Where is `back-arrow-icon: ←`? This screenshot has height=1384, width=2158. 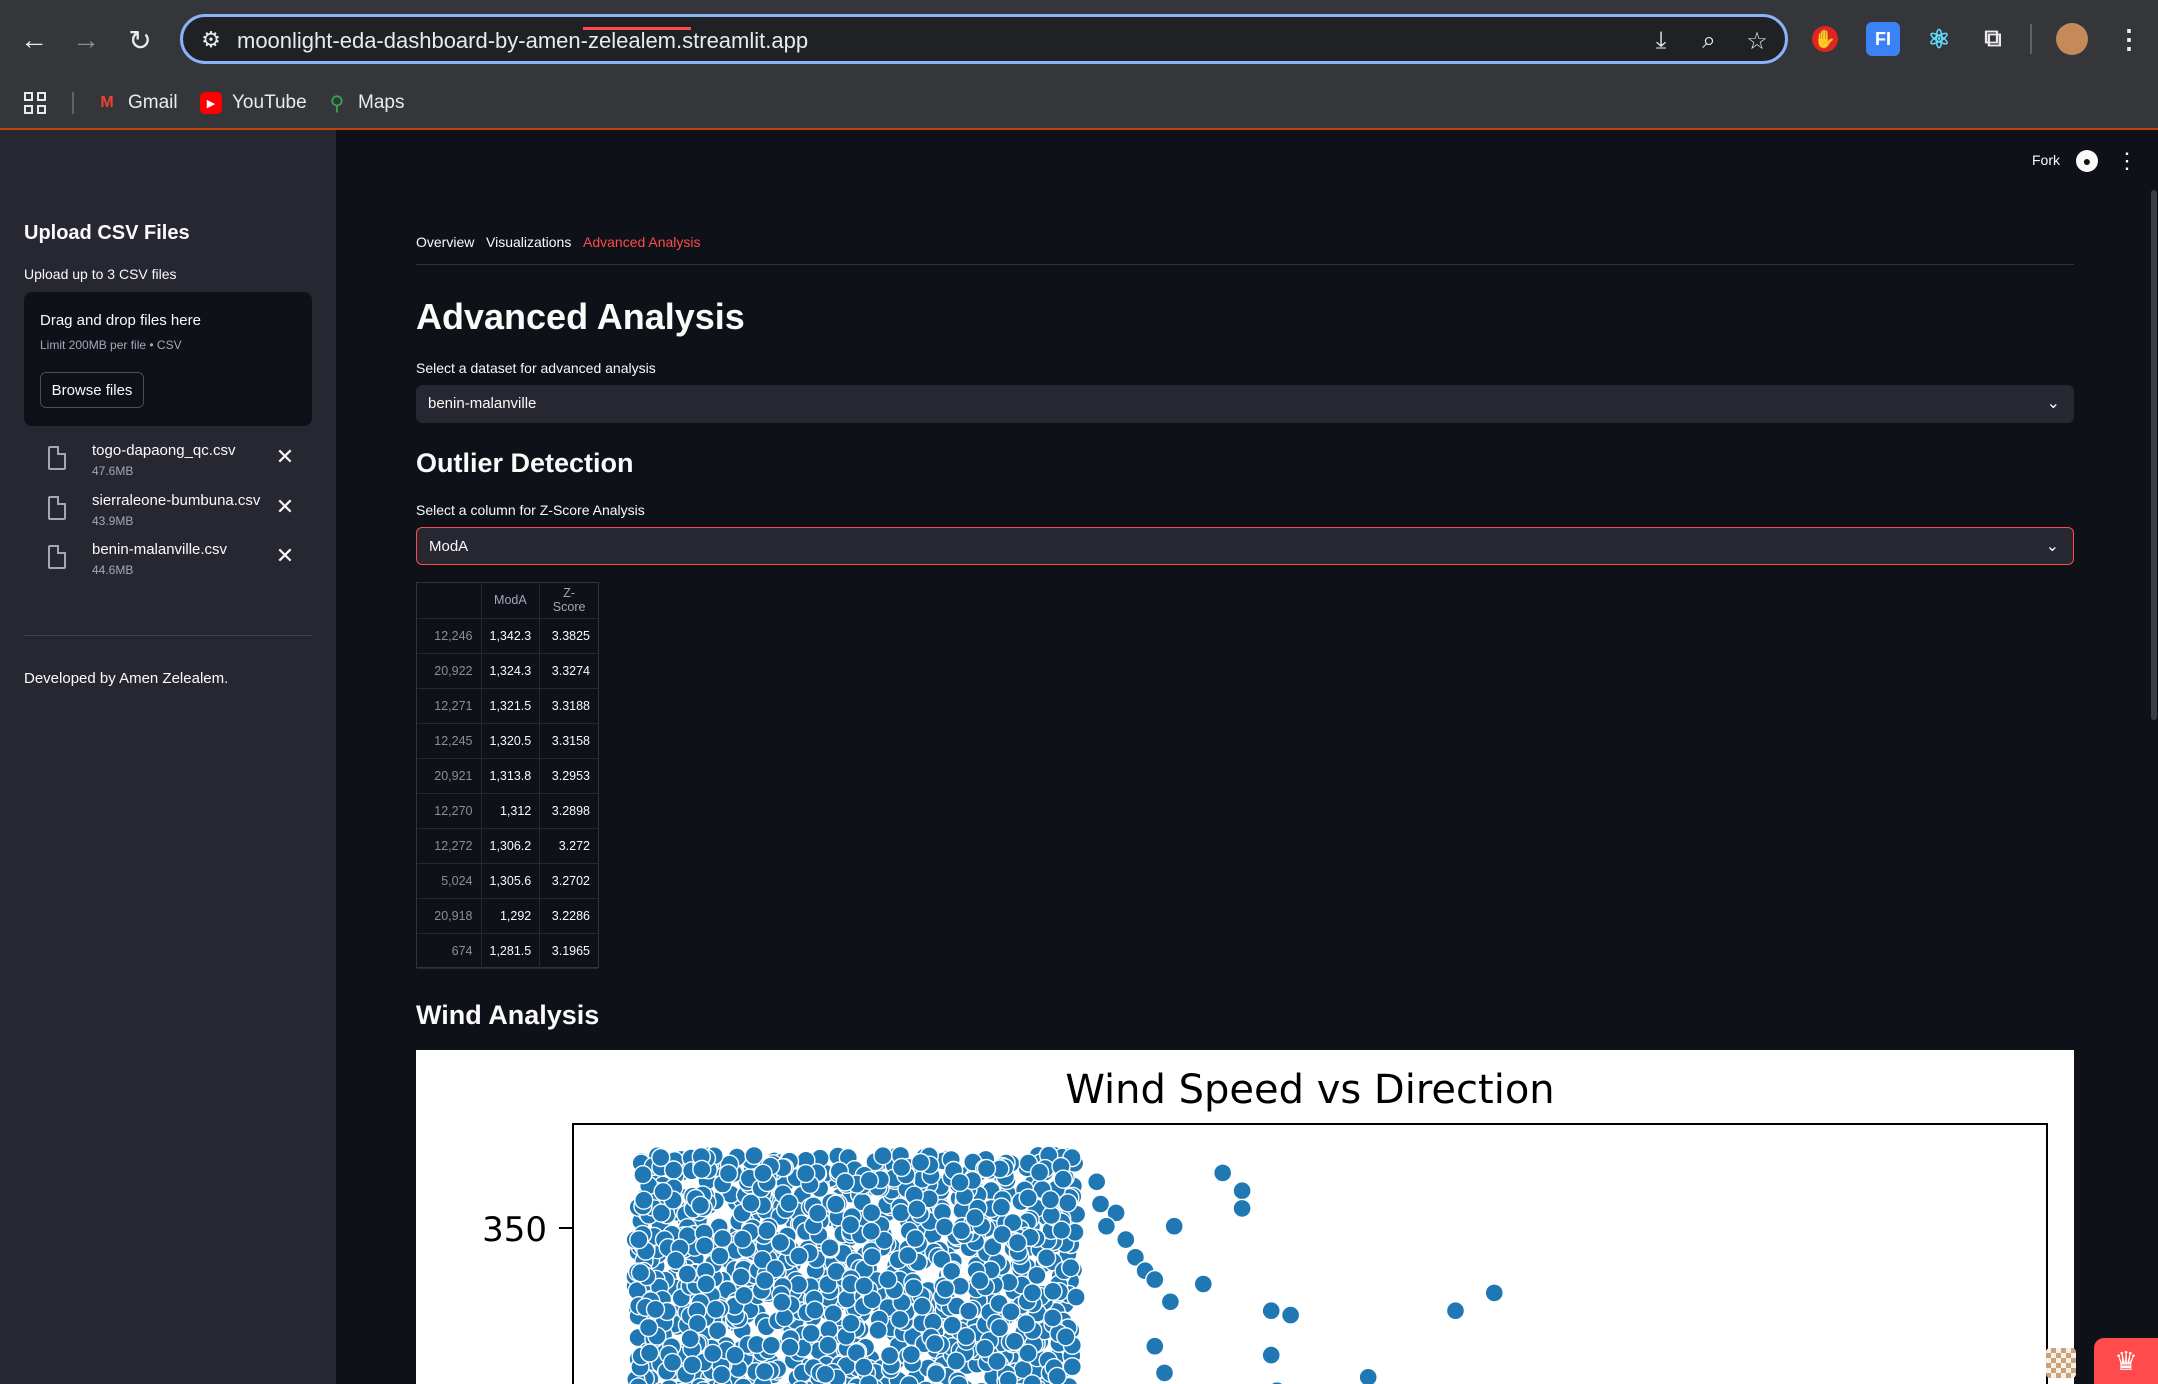 back-arrow-icon: ← is located at coordinates (34, 40).